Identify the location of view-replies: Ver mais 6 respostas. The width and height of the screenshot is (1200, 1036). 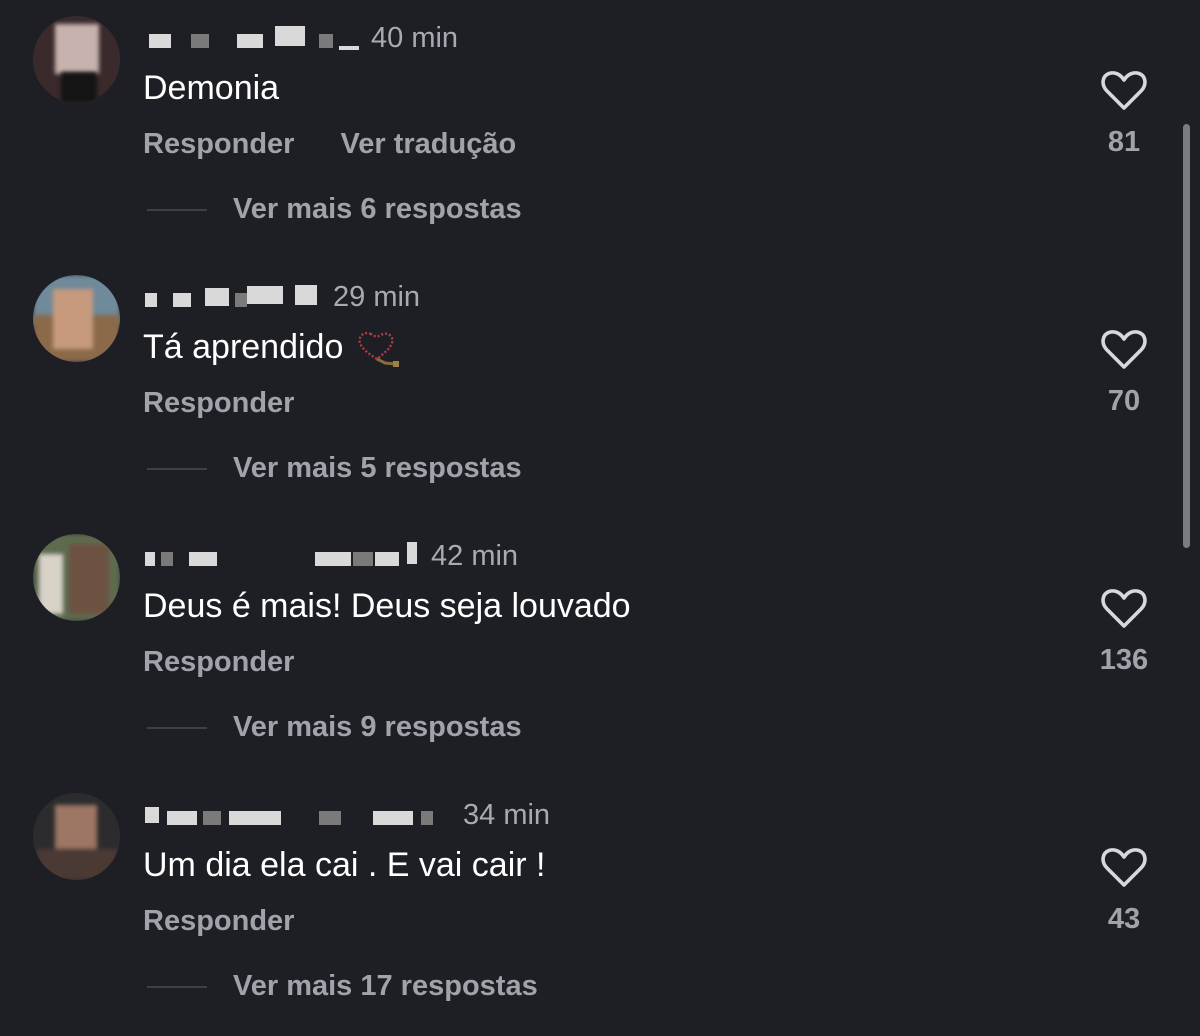
(334, 209).